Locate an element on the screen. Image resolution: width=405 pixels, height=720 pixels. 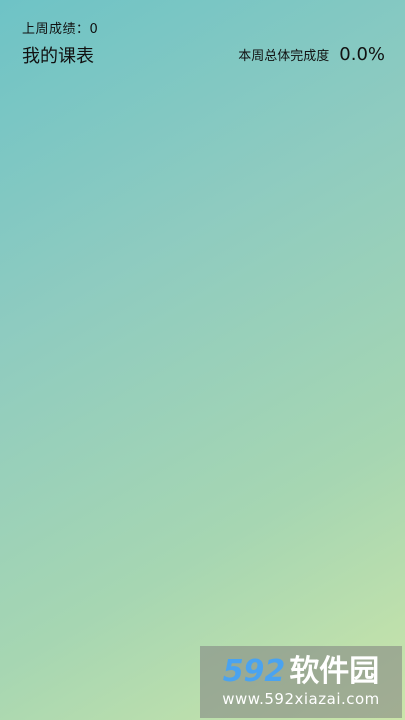
watermark-text: 软件园 is located at coordinates (334, 671).